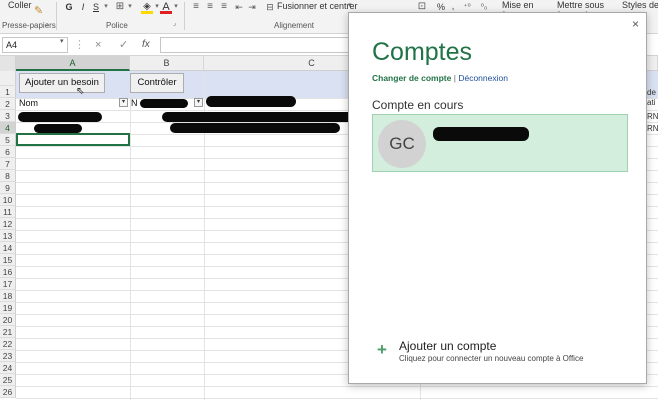  What do you see at coordinates (62, 41) in the screenshot?
I see `name-box-dropdown-icon: ▾` at bounding box center [62, 41].